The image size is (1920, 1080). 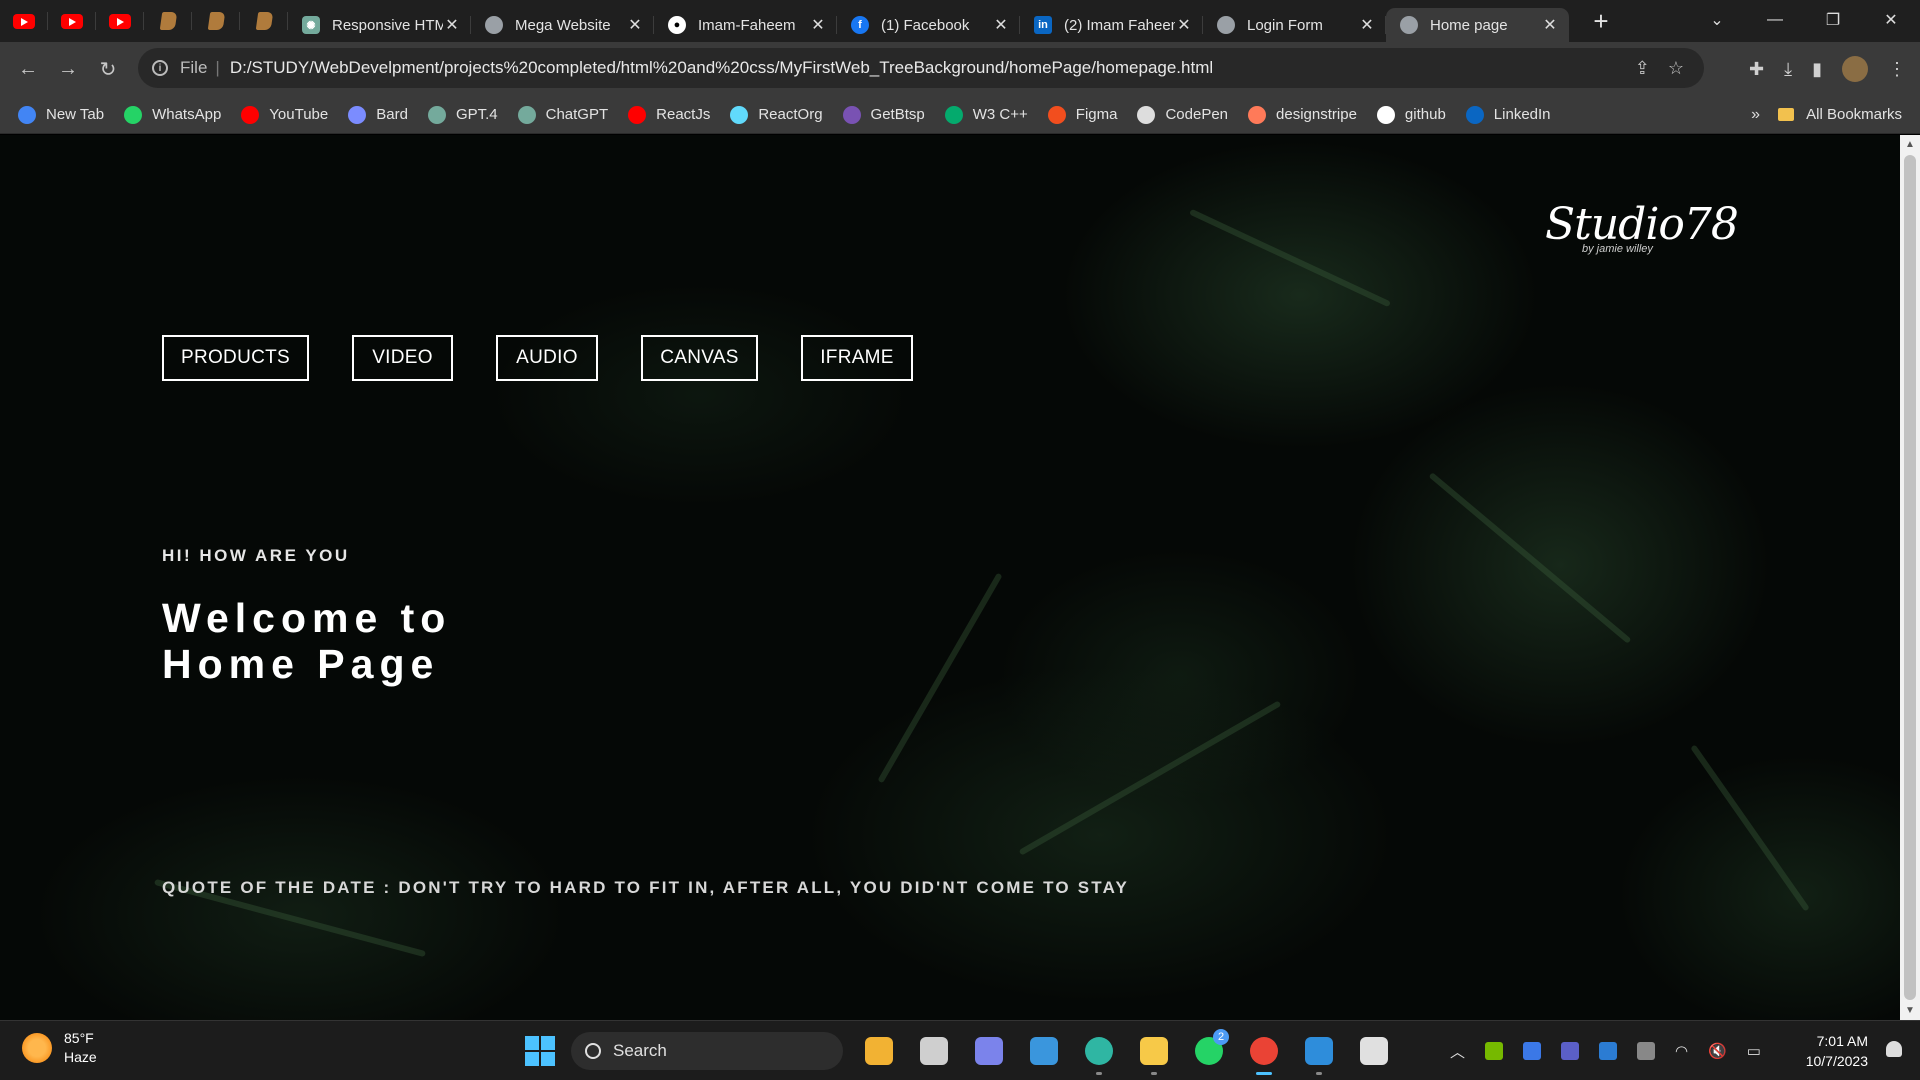 I want to click on menu-audio-button: AUDIO, so click(x=547, y=358).